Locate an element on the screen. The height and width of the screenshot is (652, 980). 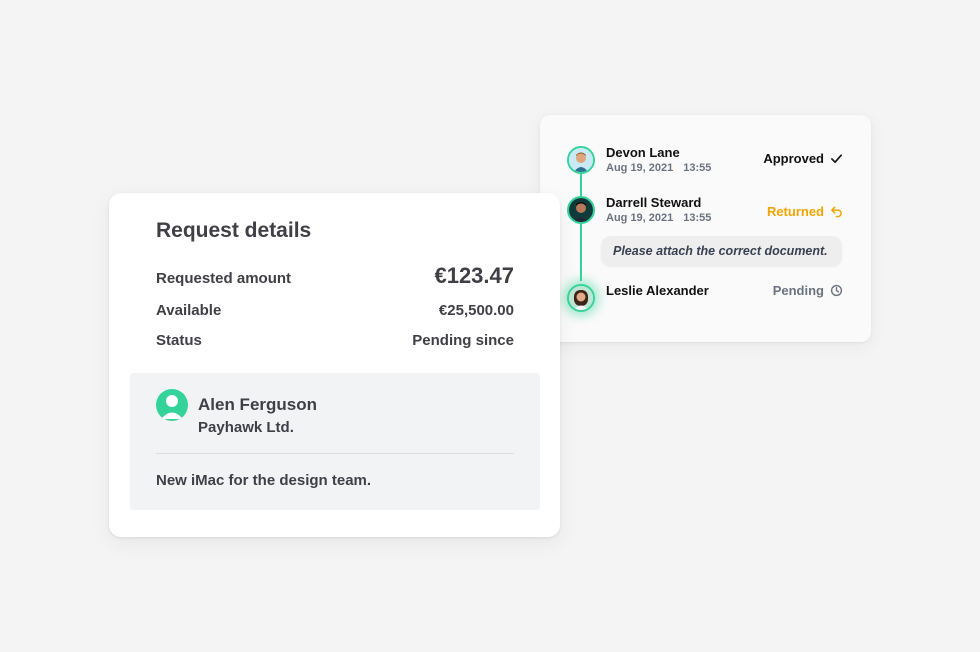
status-label: Status is located at coordinates (179, 340).